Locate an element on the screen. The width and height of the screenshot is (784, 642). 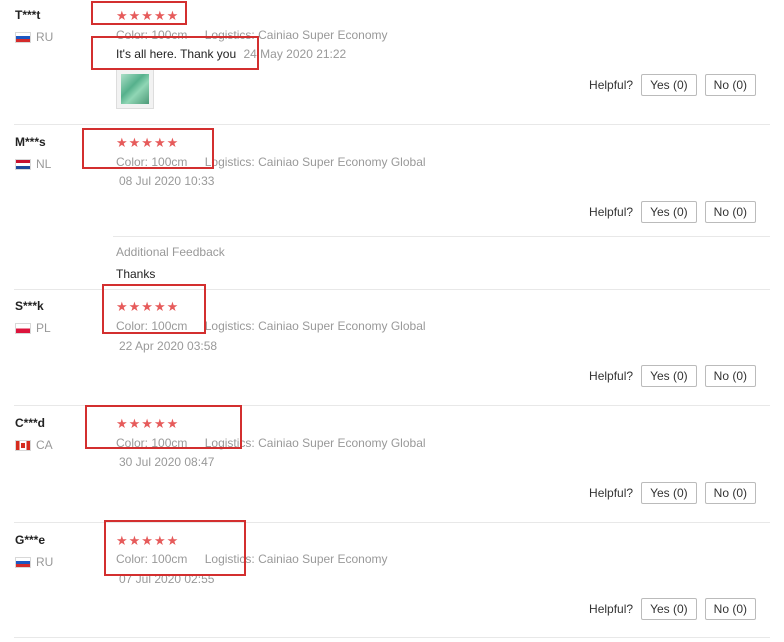
additional-feedback-text: Thanks is located at coordinates (136, 274).